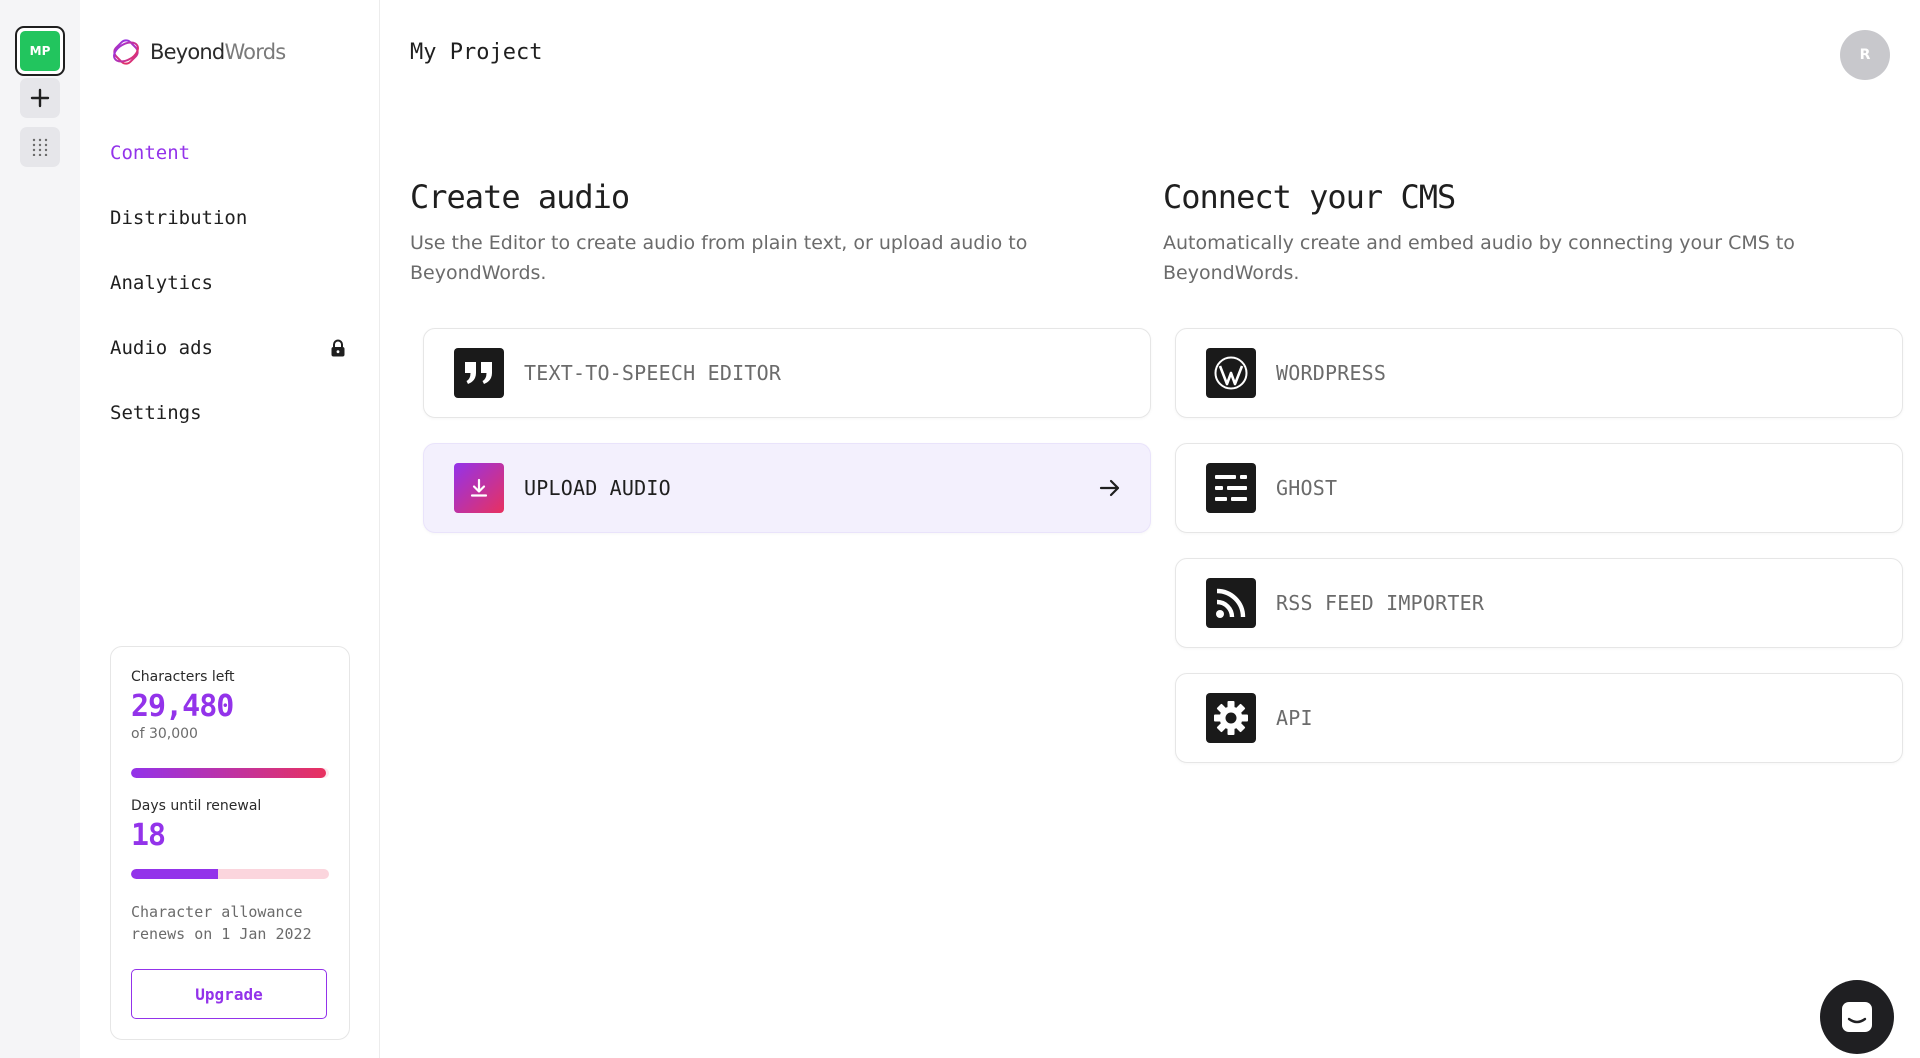  What do you see at coordinates (1109, 488) in the screenshot?
I see `arrow-right-icon` at bounding box center [1109, 488].